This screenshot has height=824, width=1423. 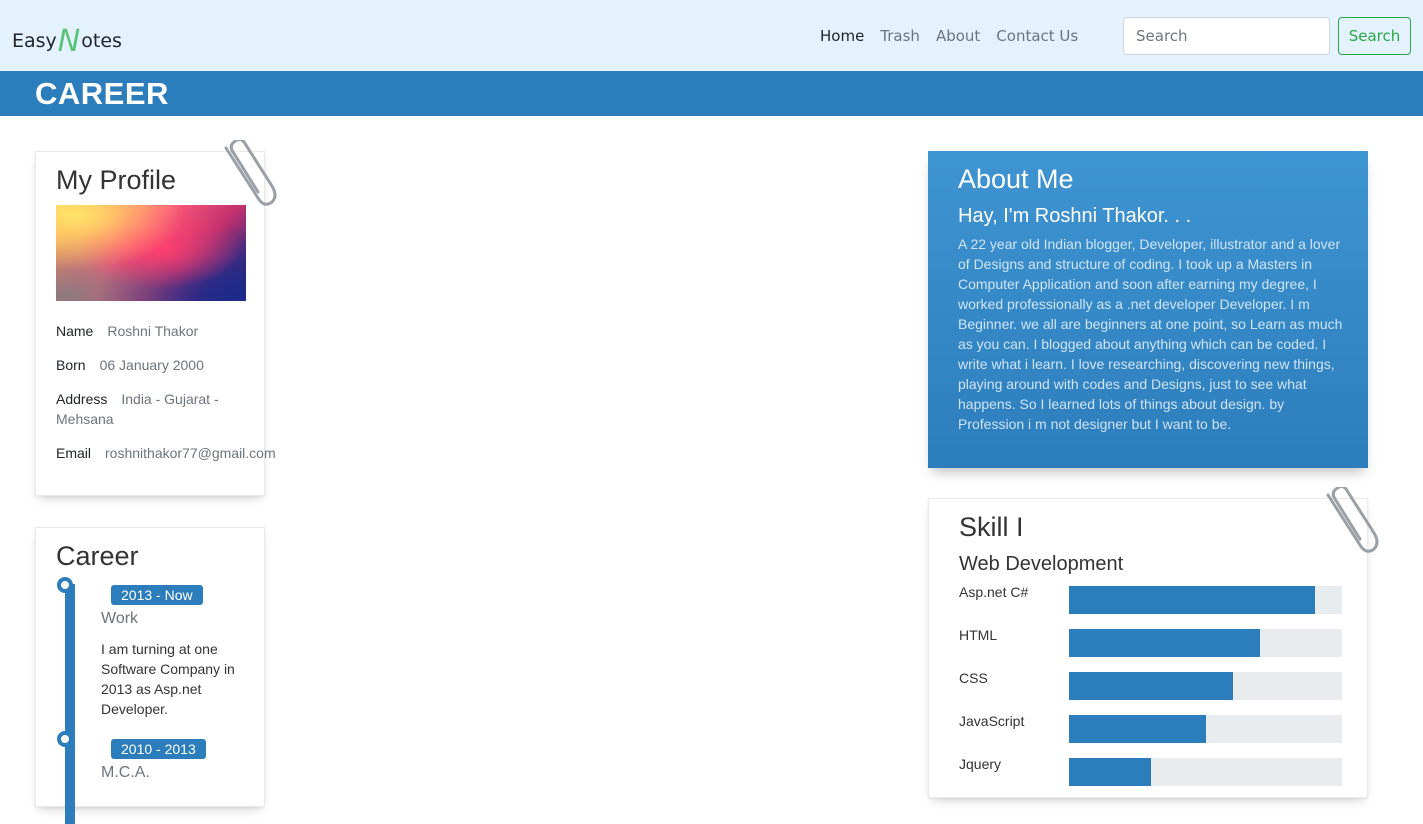 I want to click on nav-contact-link: Contact Us, so click(x=1037, y=36).